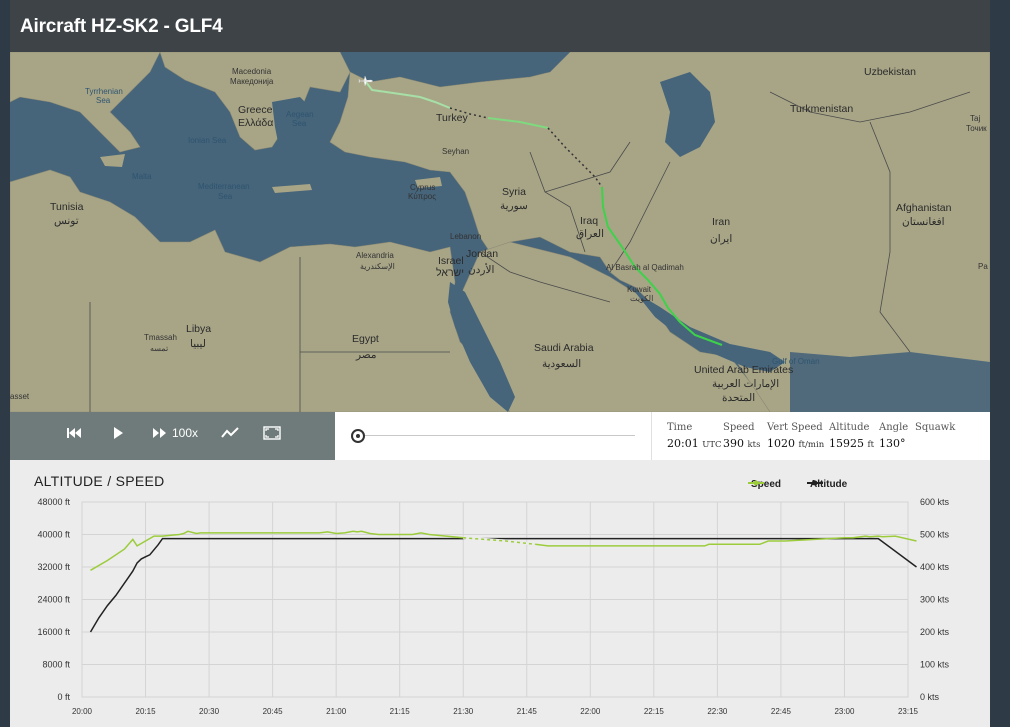 This screenshot has width=1010, height=727. I want to click on map-label: Pa, so click(983, 266).